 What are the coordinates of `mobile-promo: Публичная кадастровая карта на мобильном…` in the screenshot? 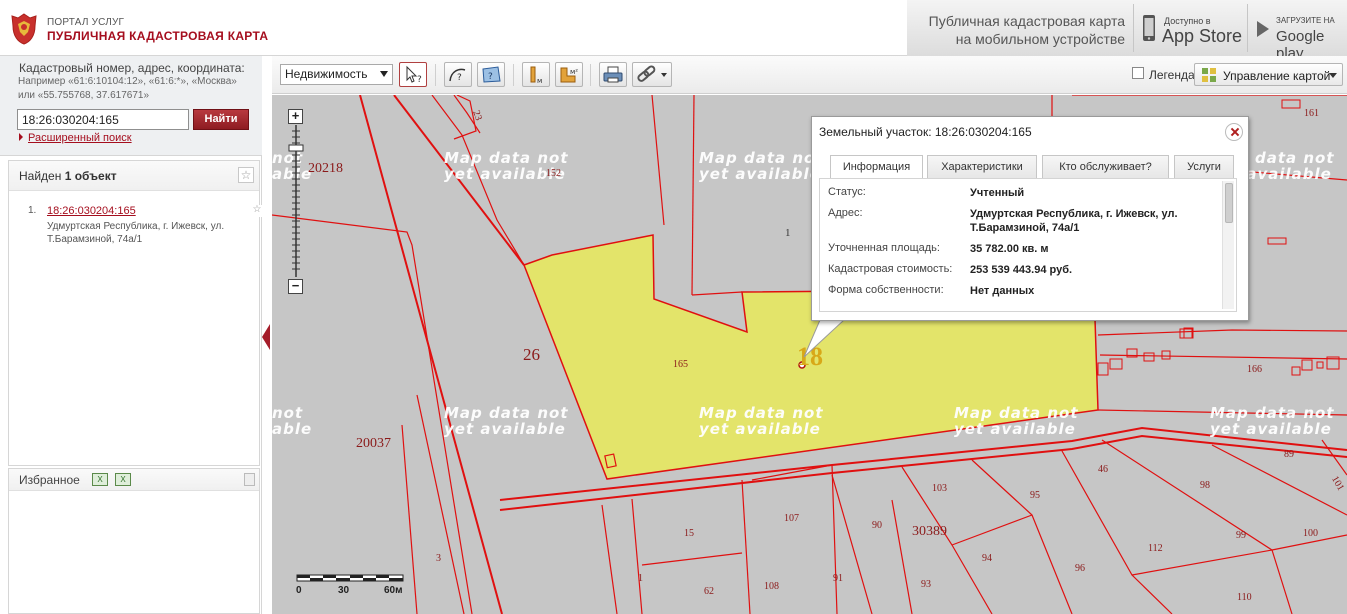 It's located at (1127, 31).